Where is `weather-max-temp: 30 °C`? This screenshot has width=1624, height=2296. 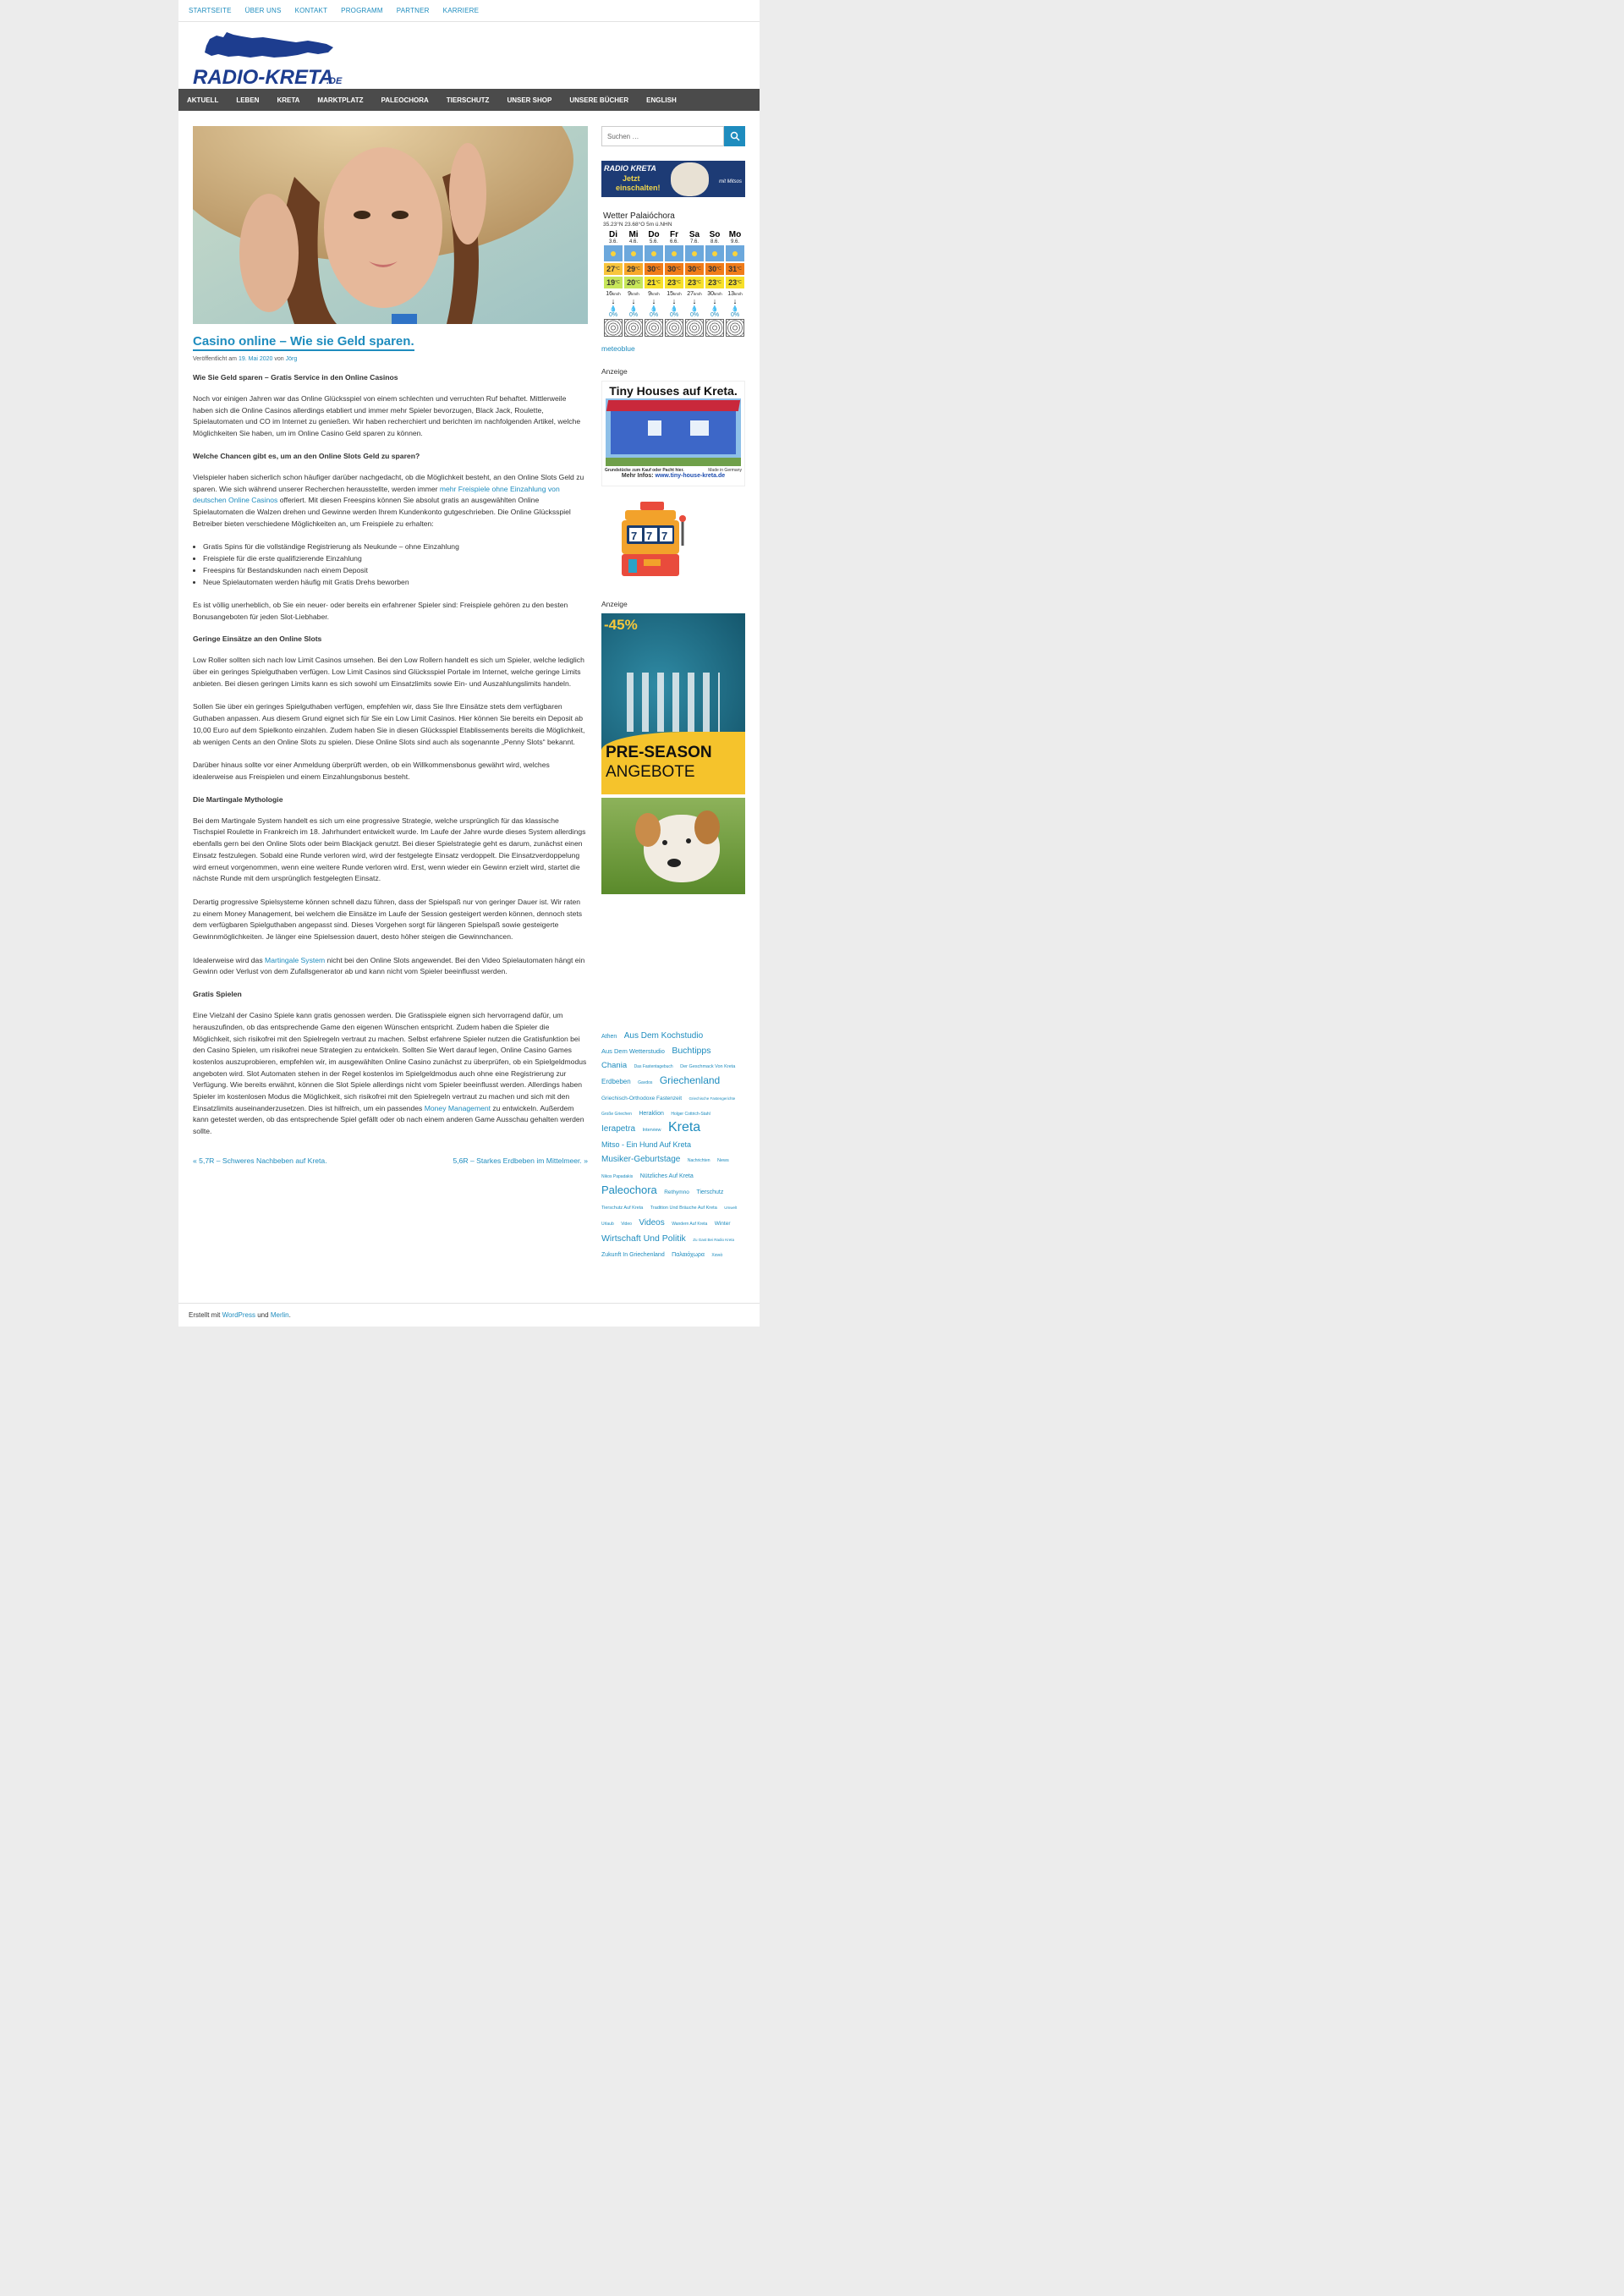 weather-max-temp: 30 °C is located at coordinates (674, 269).